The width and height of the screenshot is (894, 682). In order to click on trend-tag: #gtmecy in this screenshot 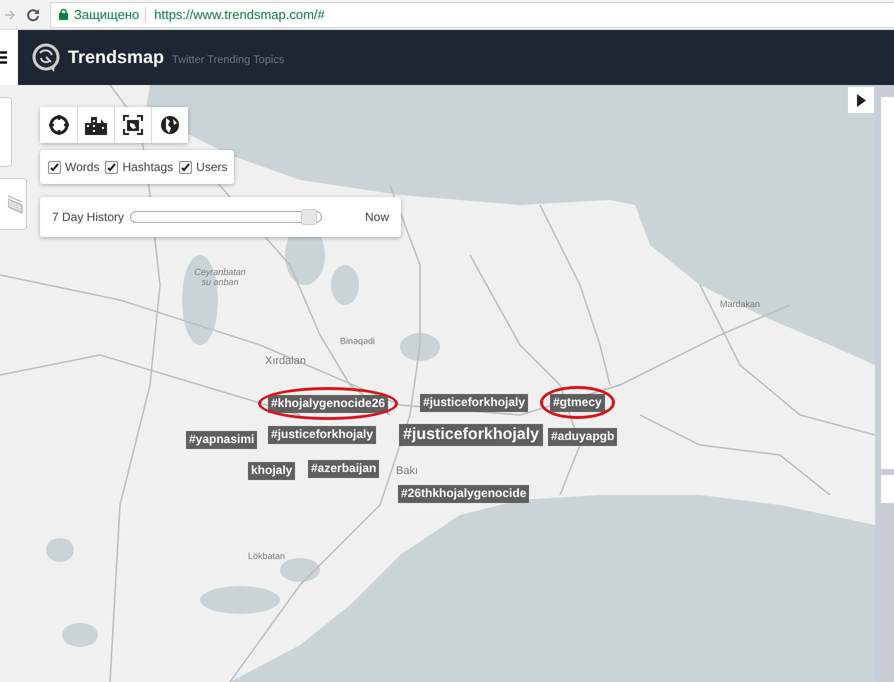, I will do `click(577, 403)`.